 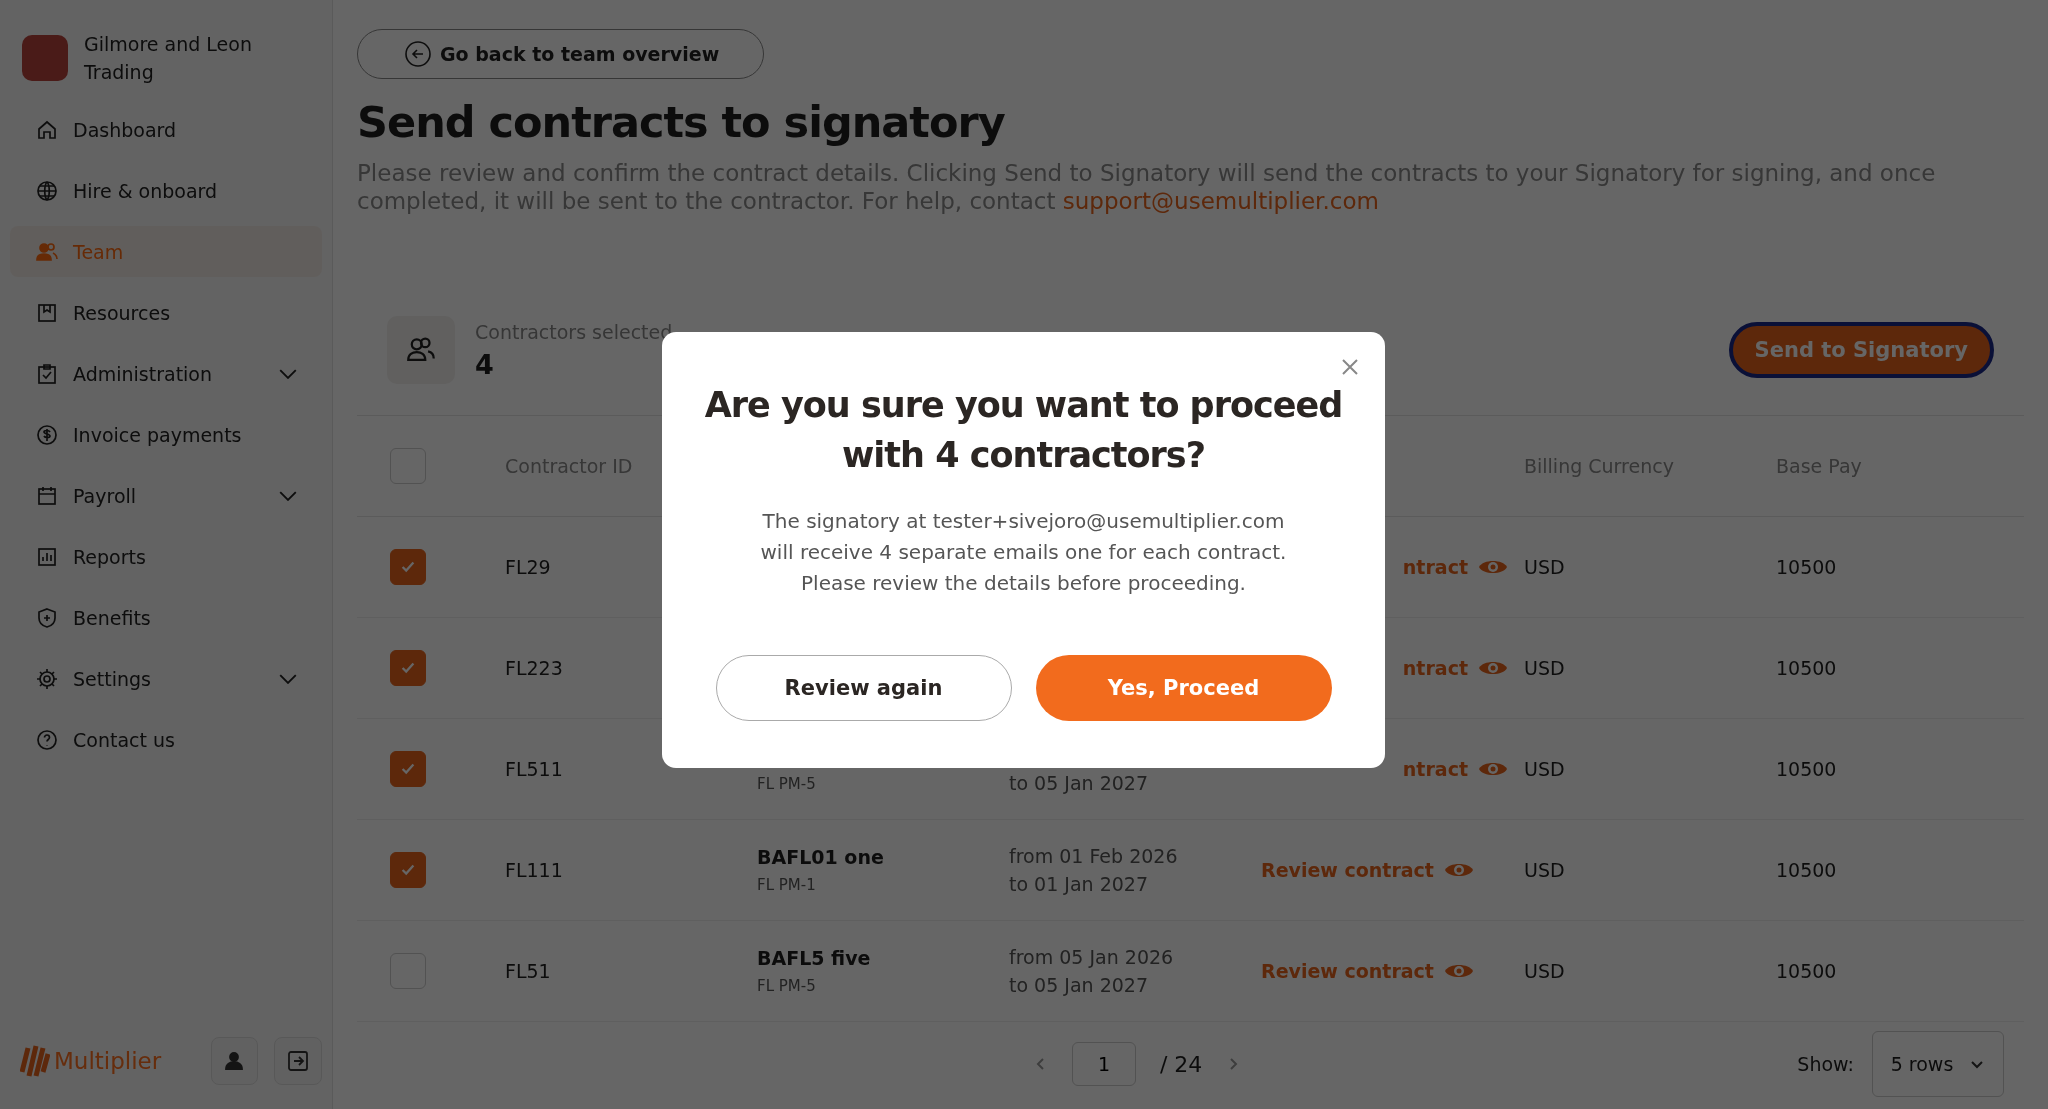 I want to click on help-icon, so click(x=47, y=739).